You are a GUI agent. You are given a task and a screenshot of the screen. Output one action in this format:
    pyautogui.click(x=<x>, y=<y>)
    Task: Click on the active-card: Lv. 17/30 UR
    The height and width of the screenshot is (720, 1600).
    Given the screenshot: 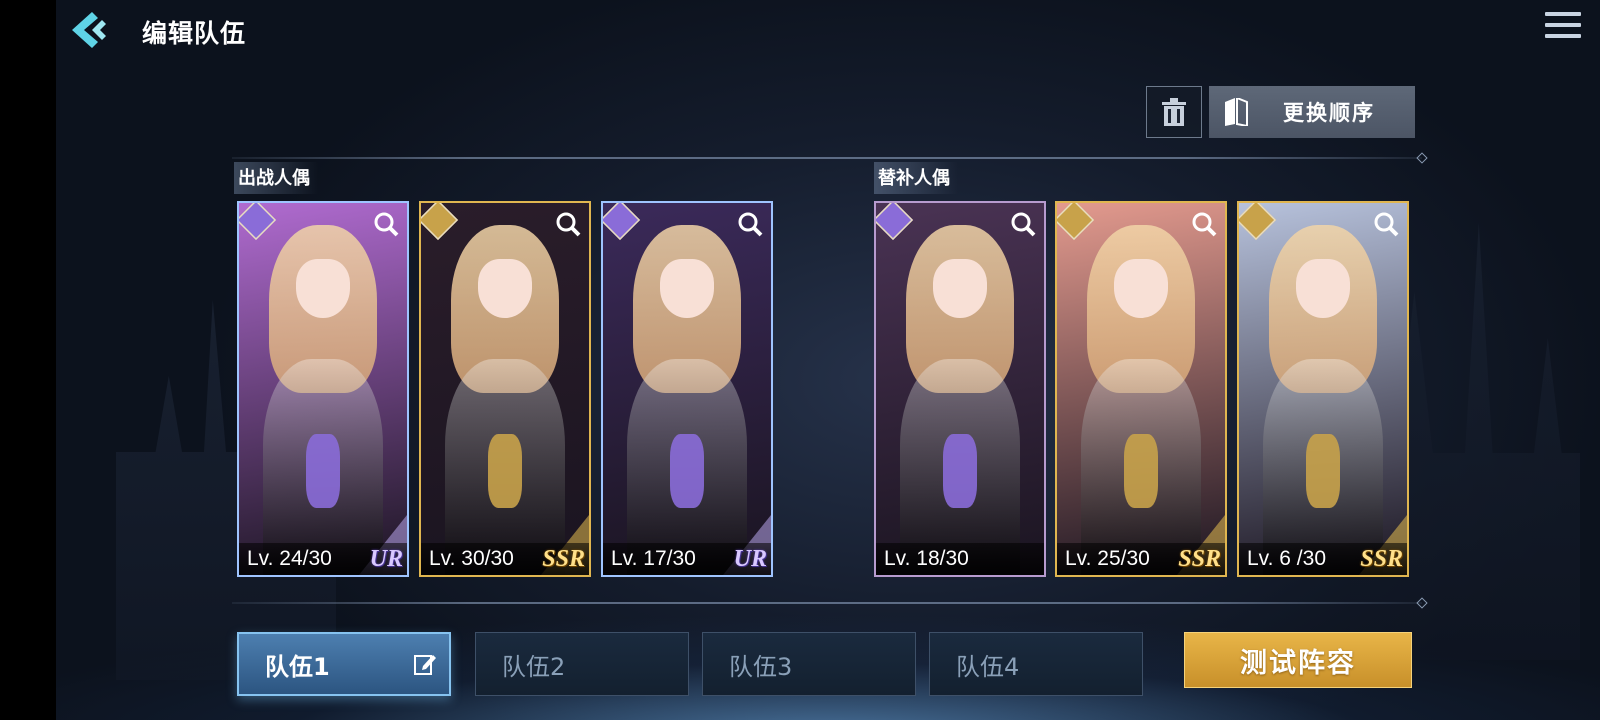 What is the action you would take?
    pyautogui.click(x=687, y=389)
    